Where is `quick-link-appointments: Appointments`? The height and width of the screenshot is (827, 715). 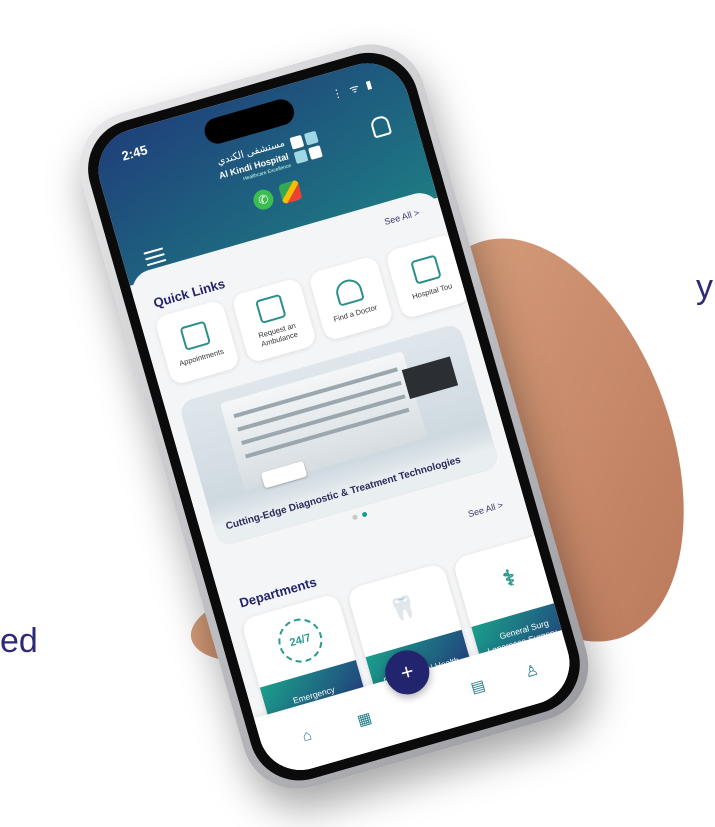
quick-link-appointments: Appointments is located at coordinates (197, 342).